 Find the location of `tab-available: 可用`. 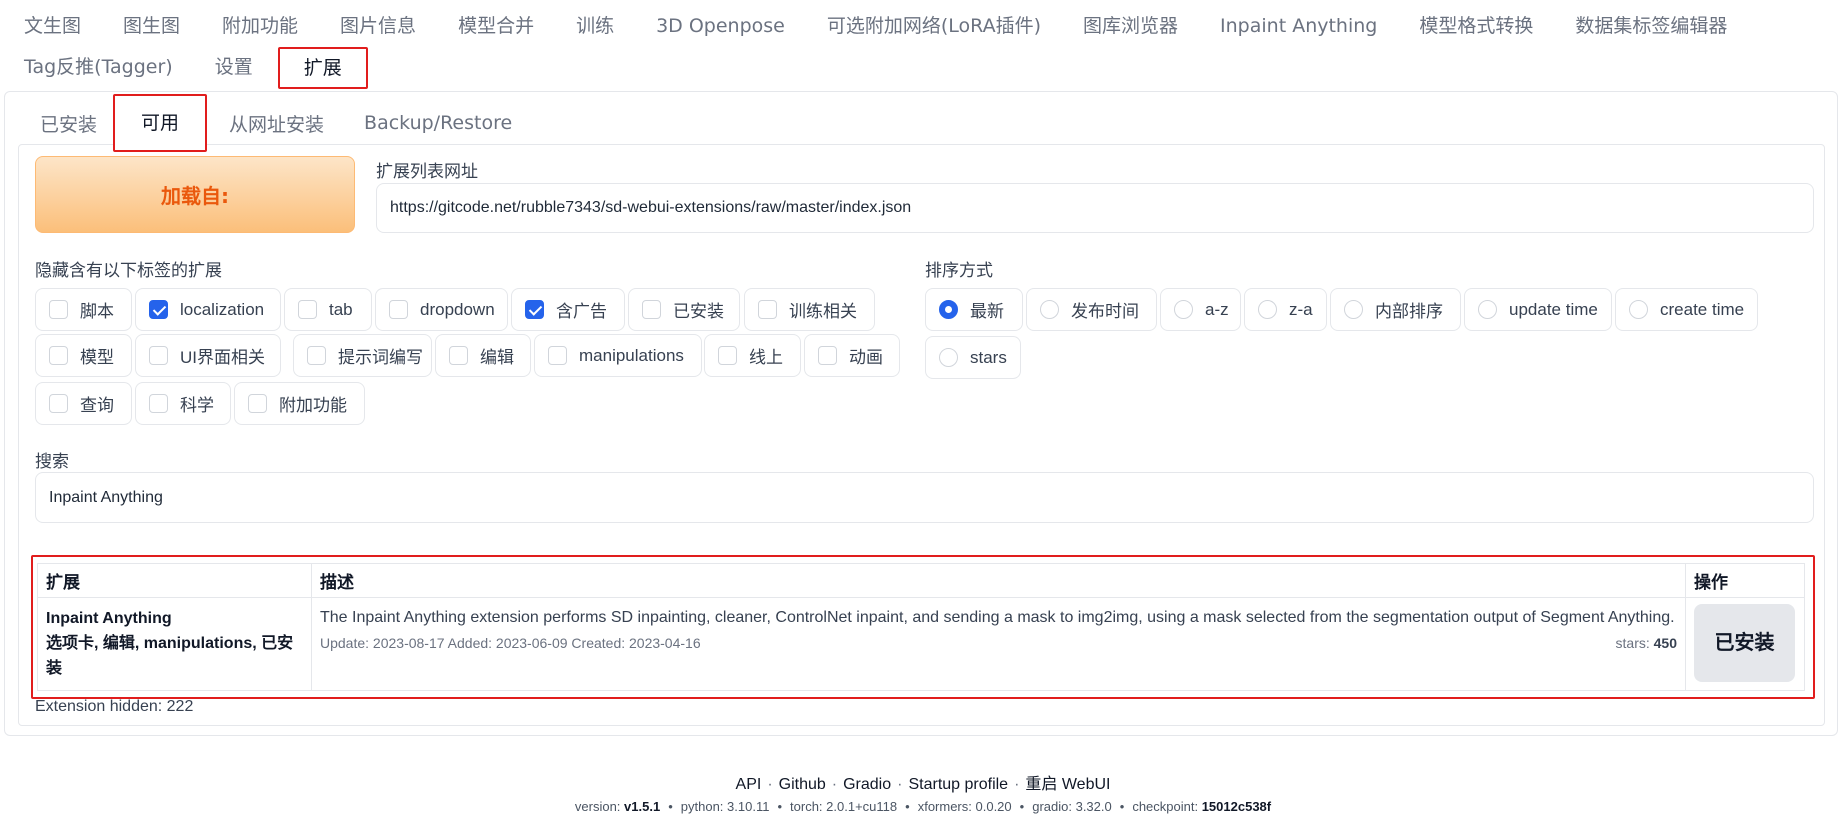

tab-available: 可用 is located at coordinates (160, 123).